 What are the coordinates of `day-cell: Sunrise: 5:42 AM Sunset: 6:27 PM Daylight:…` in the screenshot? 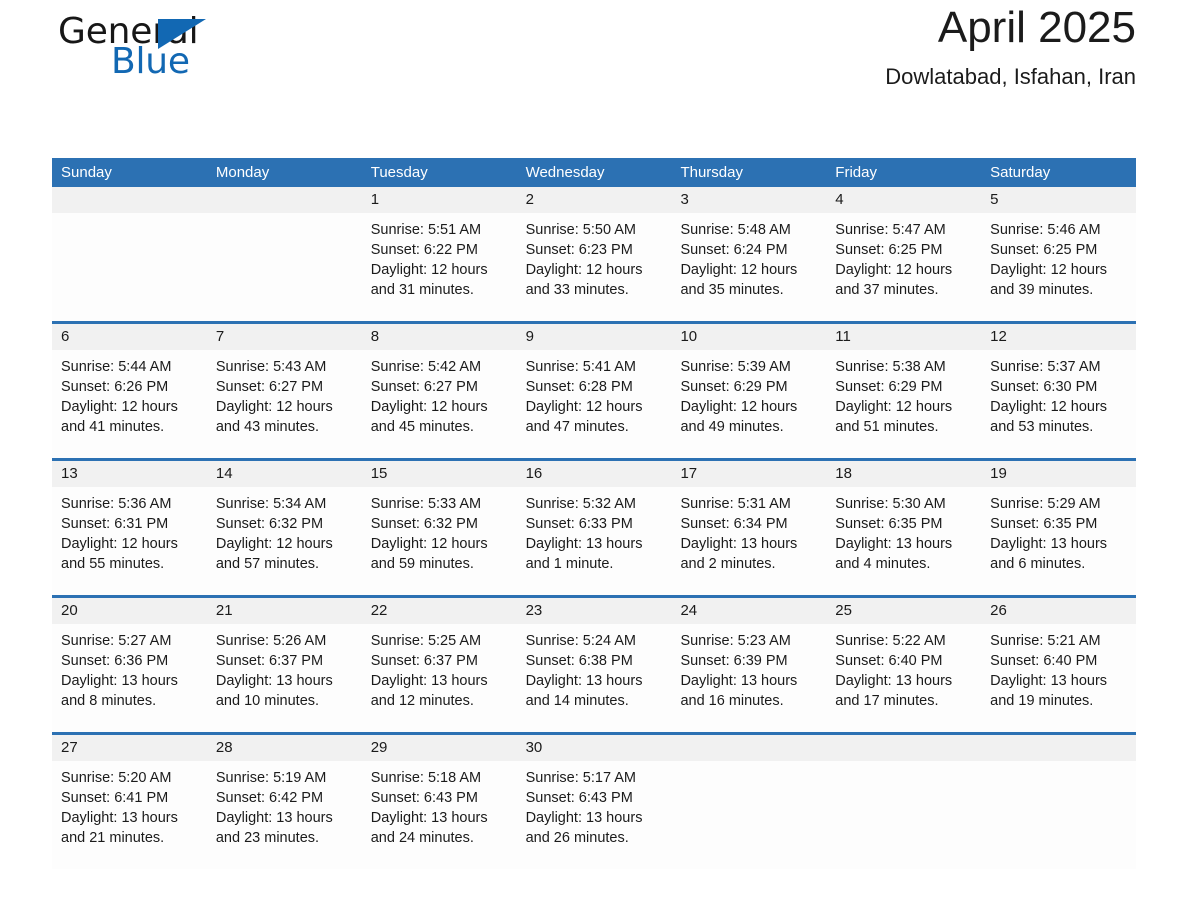 It's located at (439, 404).